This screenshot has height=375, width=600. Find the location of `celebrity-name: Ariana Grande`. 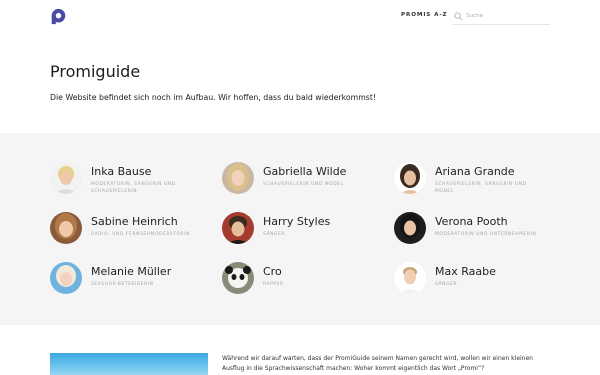

celebrity-name: Ariana Grande is located at coordinates (475, 171).